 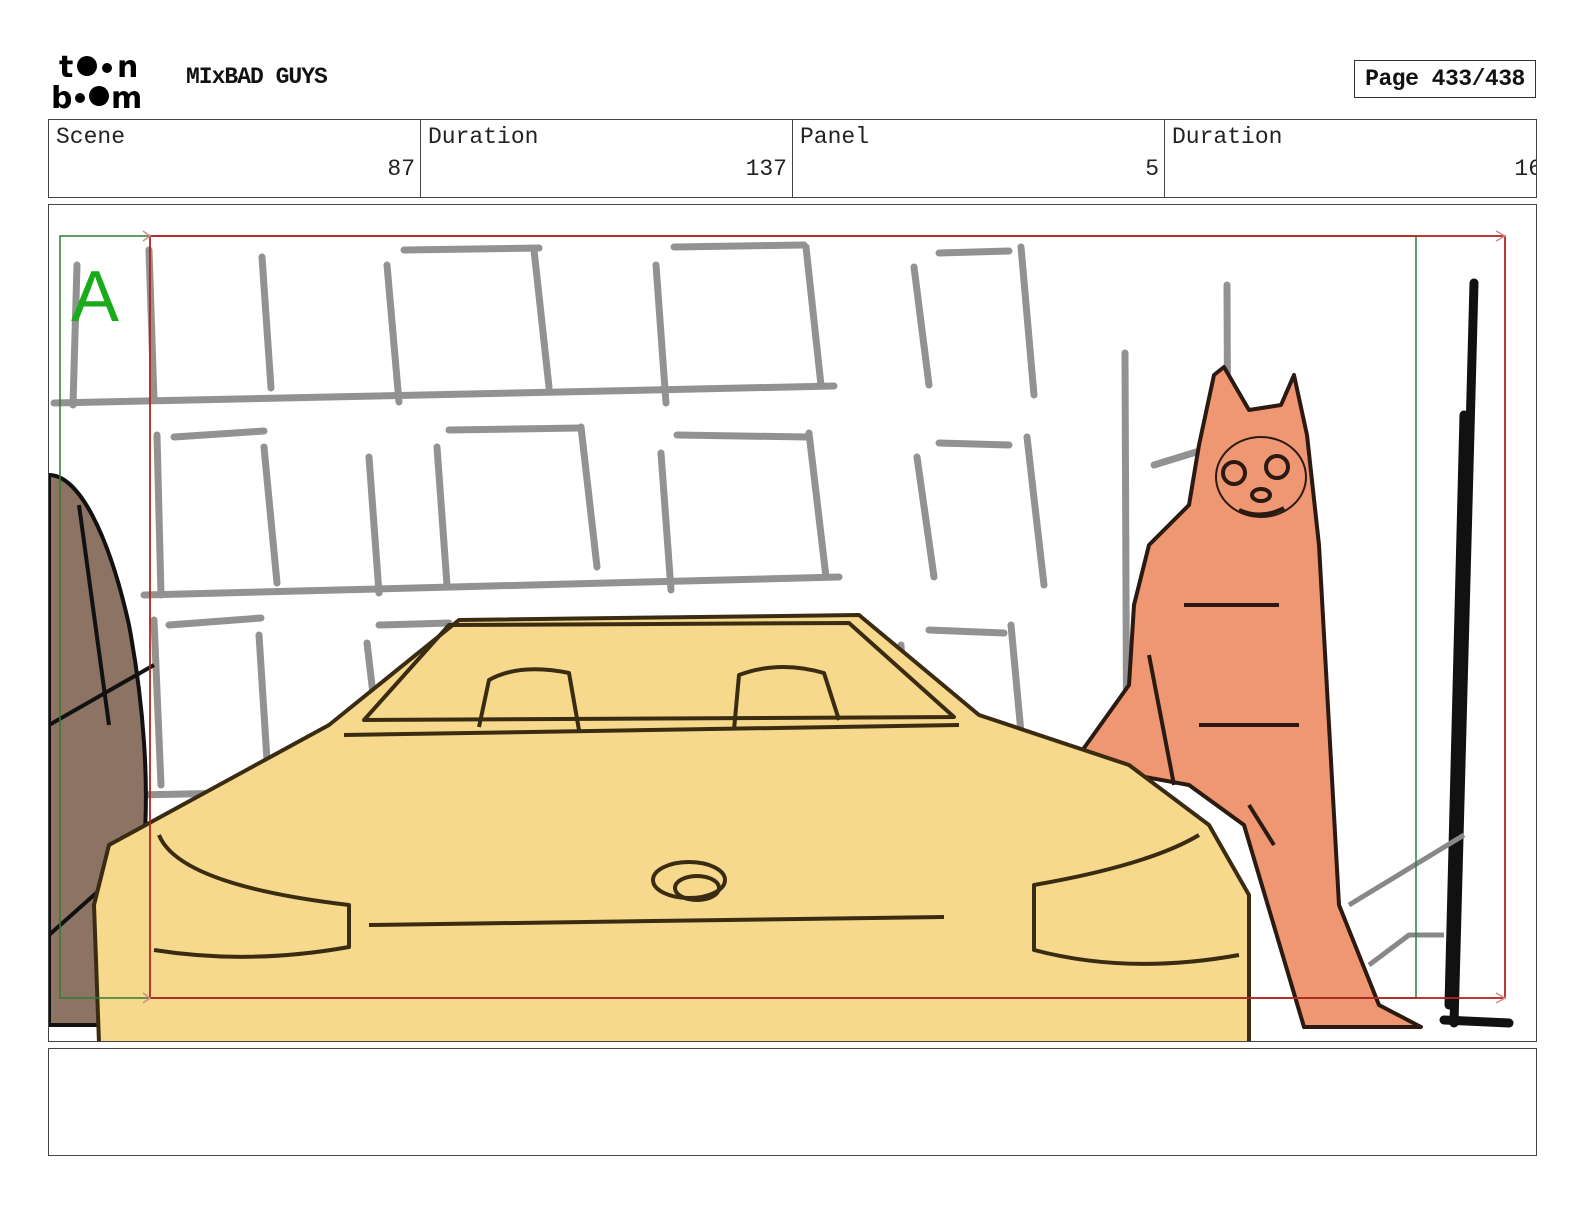 What do you see at coordinates (96, 81) in the screenshot?
I see `toon-boom-logo: t n b m` at bounding box center [96, 81].